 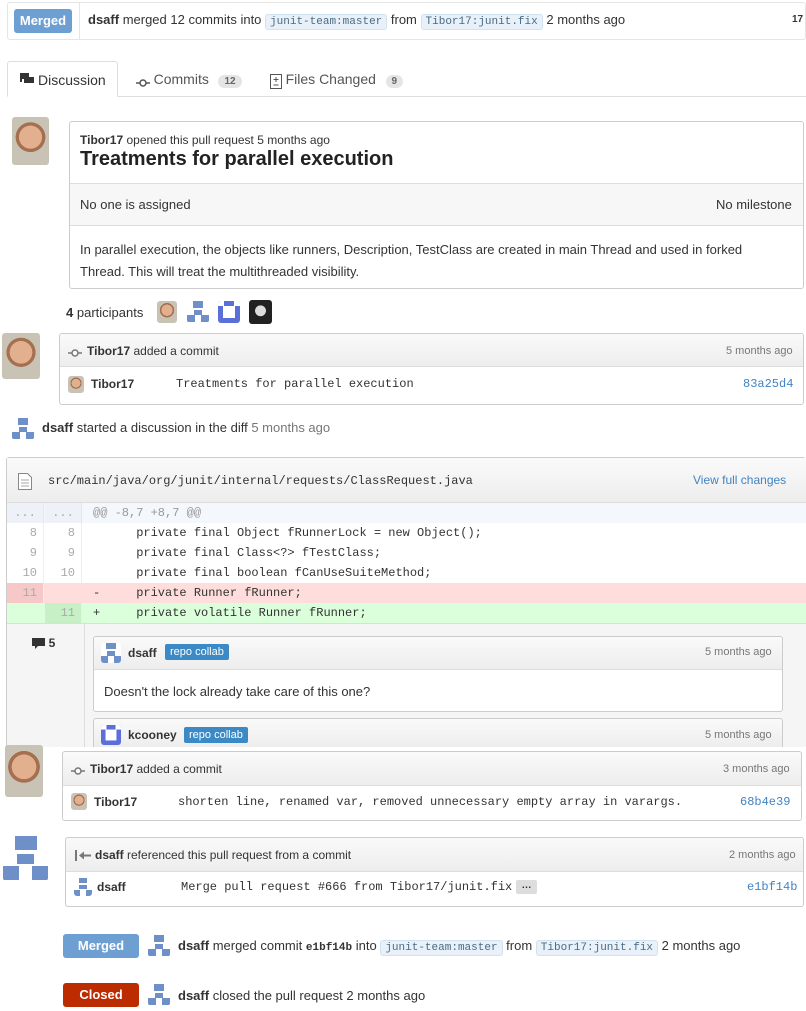 I want to click on commit1-sha: 83a25d4, so click(x=768, y=384).